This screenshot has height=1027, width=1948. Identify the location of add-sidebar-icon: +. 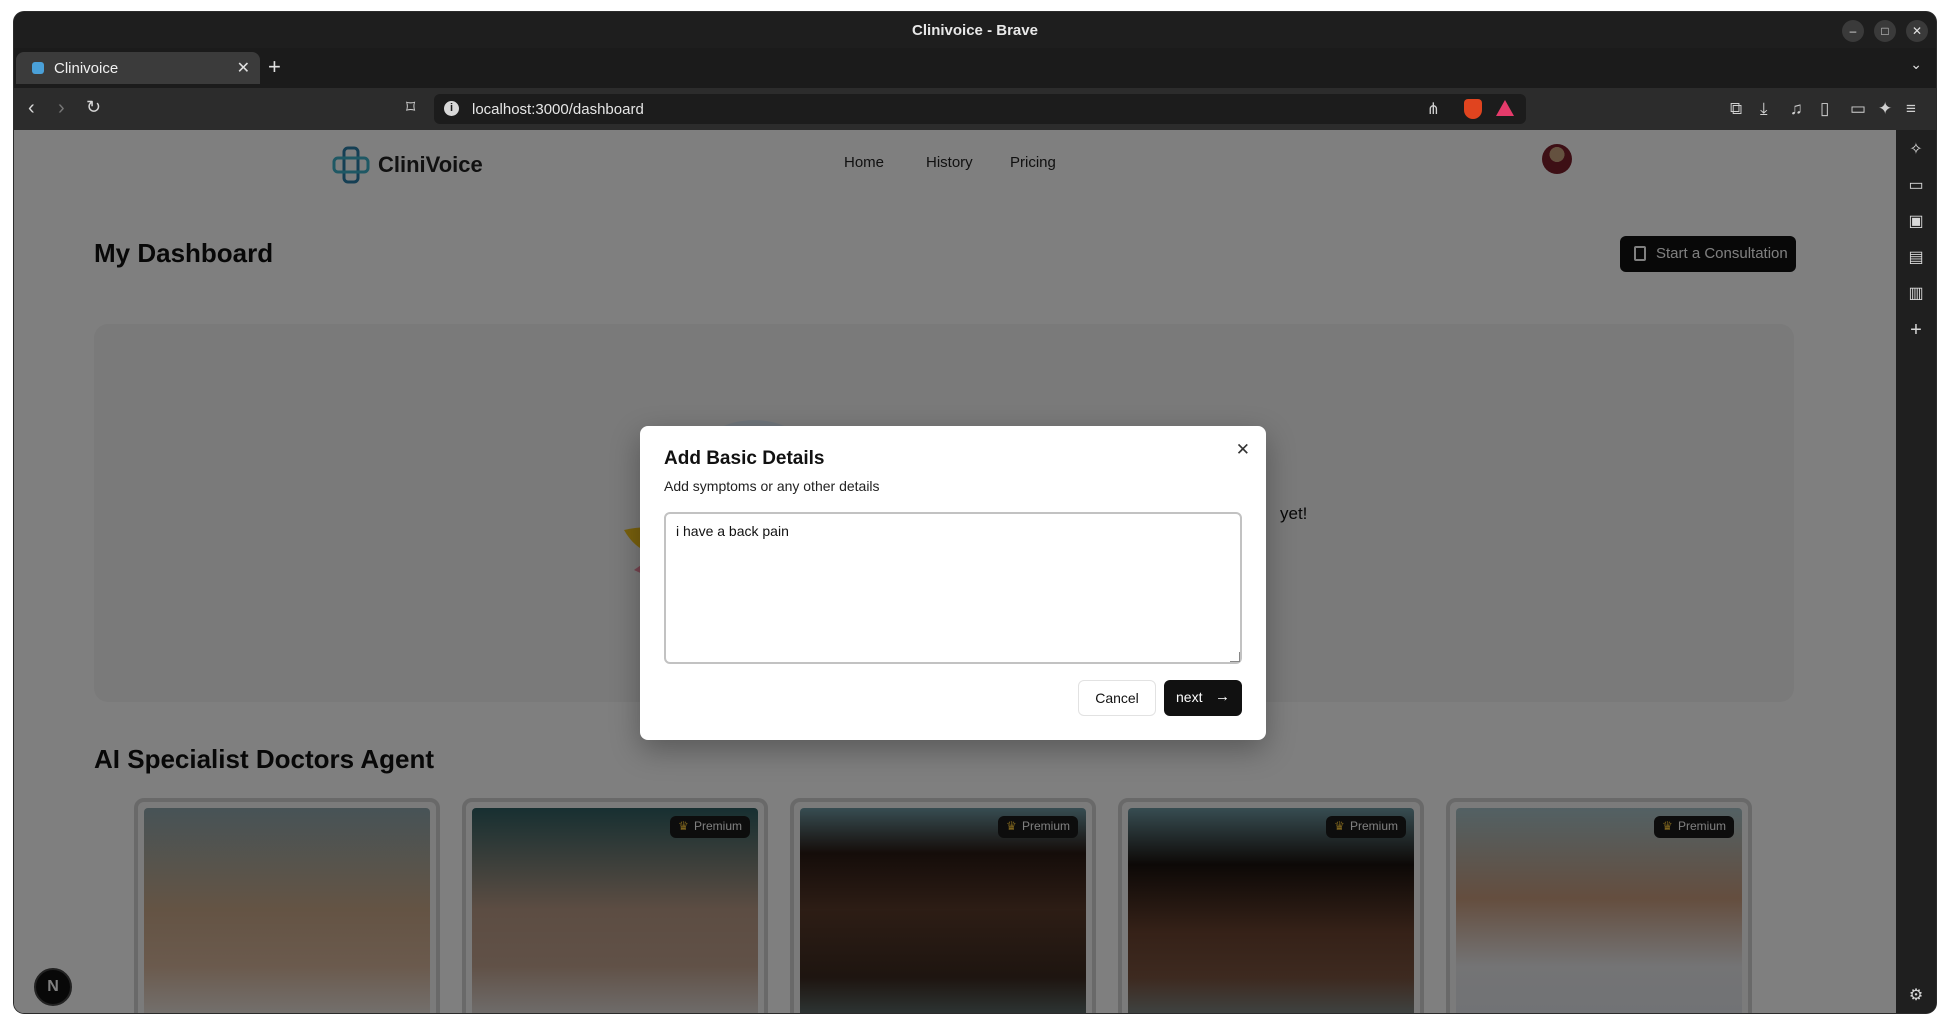
(1916, 330).